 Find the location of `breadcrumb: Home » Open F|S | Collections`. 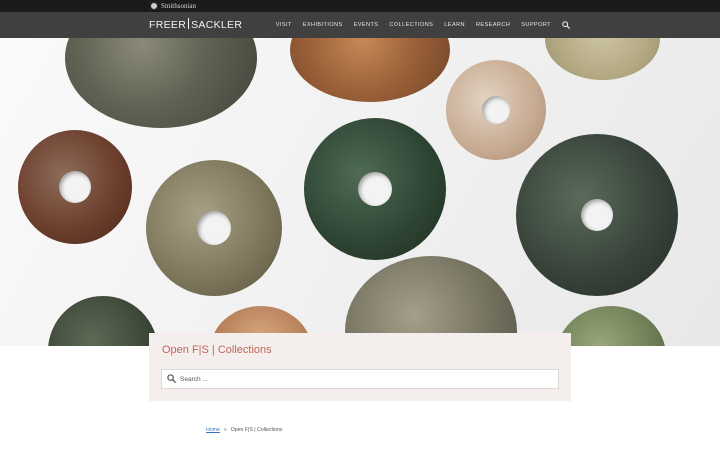

breadcrumb: Home » Open F|S | Collections is located at coordinates (244, 430).